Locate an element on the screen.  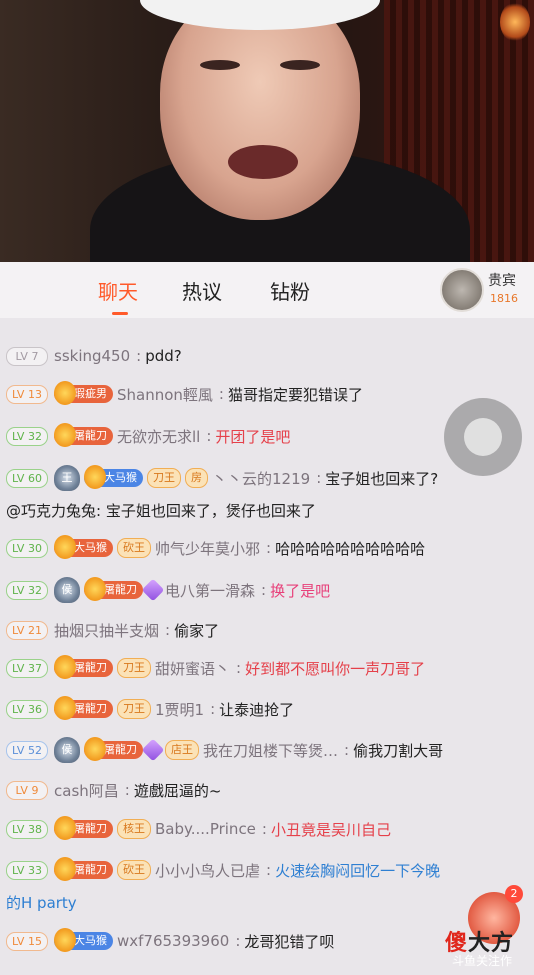
active-tab-indicator is located at coordinates (120, 313).